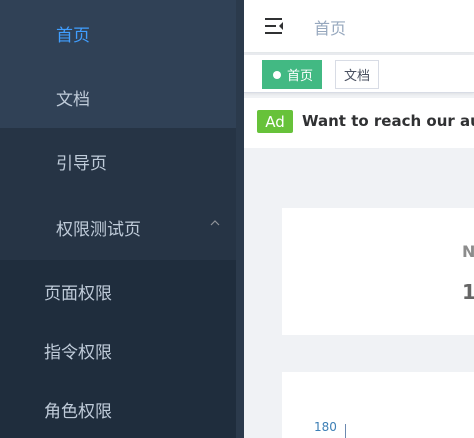  Describe the element at coordinates (73, 35) in the screenshot. I see `sidebar-item-label: 首页` at that location.